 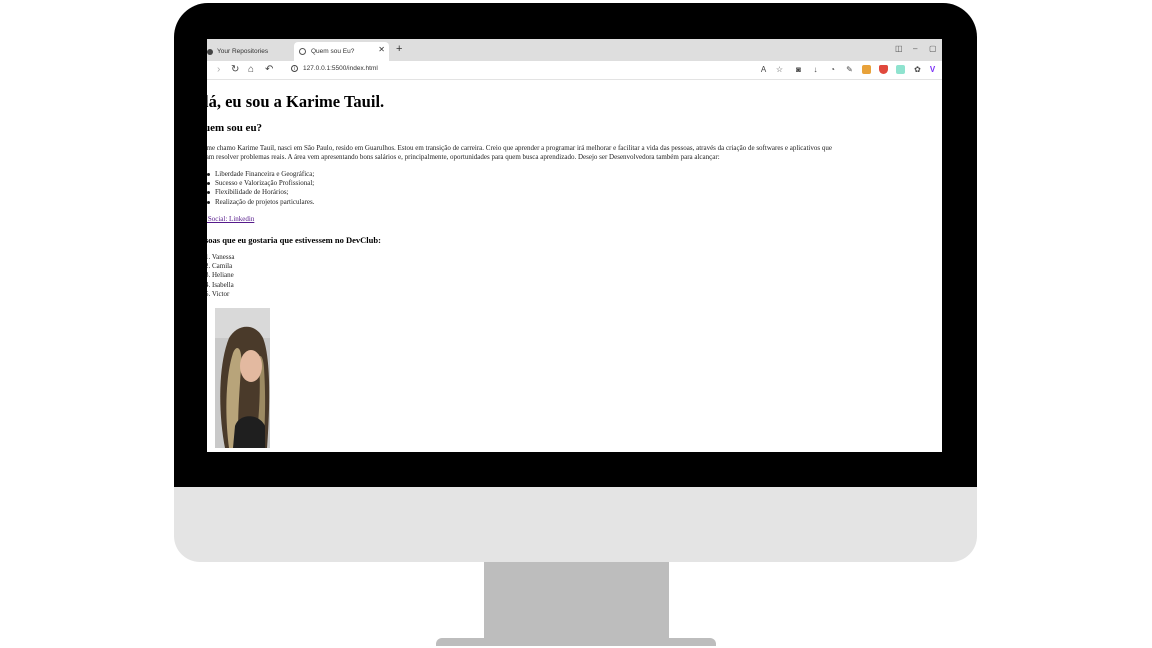 What do you see at coordinates (261, 174) in the screenshot?
I see `list-item: Liberdade Financeira e Geográfica;` at bounding box center [261, 174].